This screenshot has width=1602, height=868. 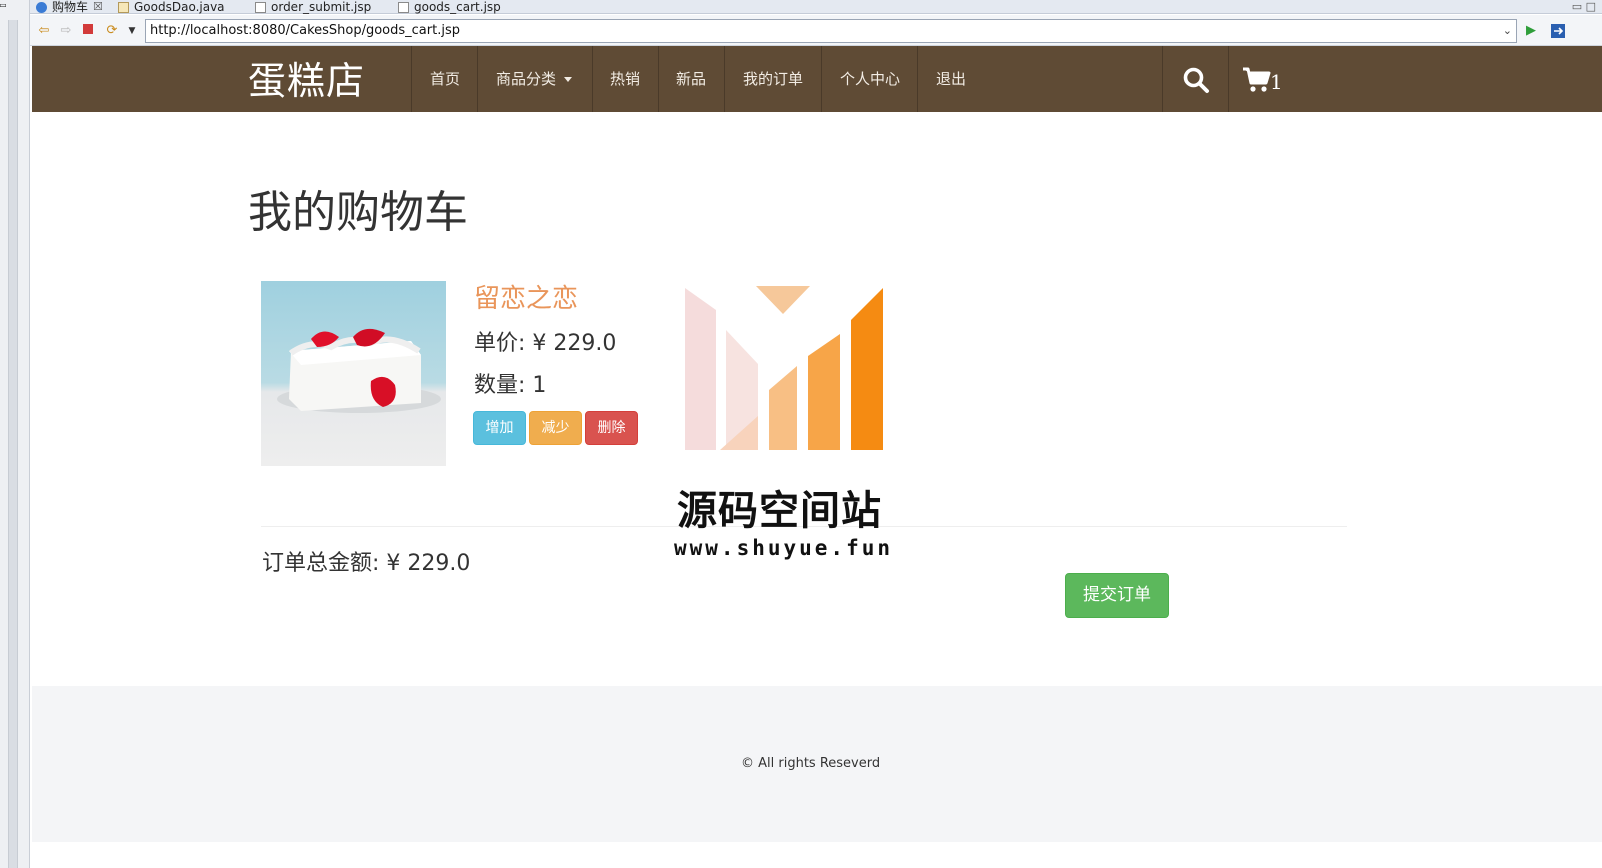 I want to click on stop-icon, so click(x=88, y=31).